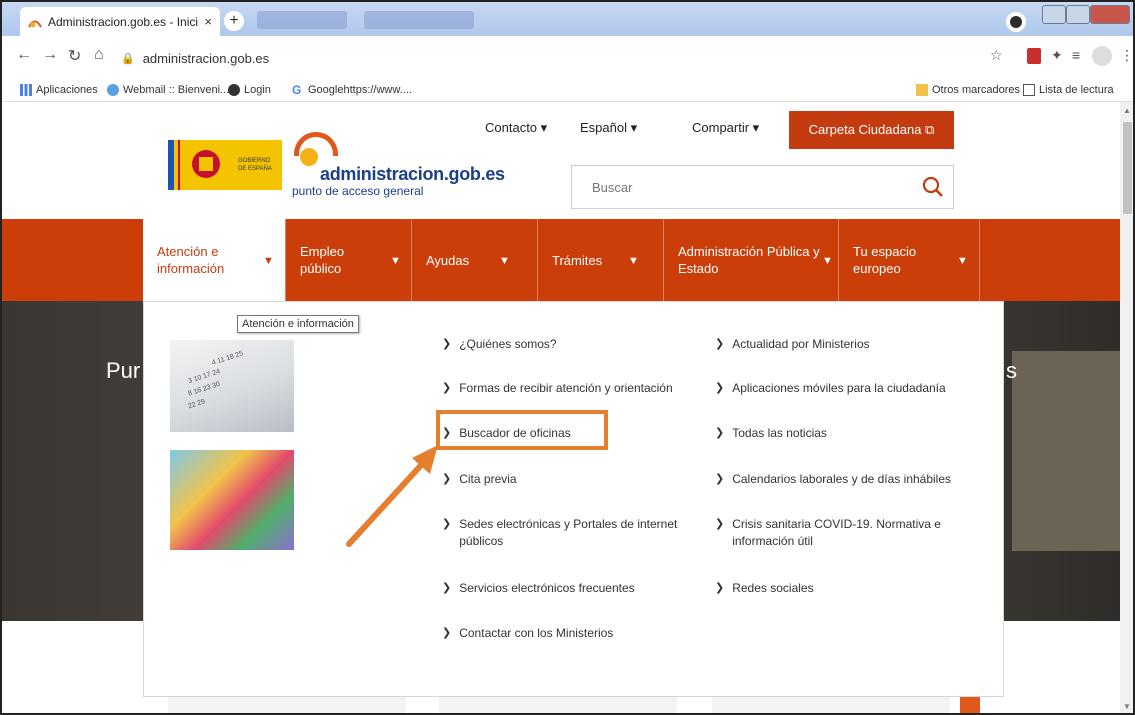  I want to click on share-menu: Compartir ▾, so click(725, 128).